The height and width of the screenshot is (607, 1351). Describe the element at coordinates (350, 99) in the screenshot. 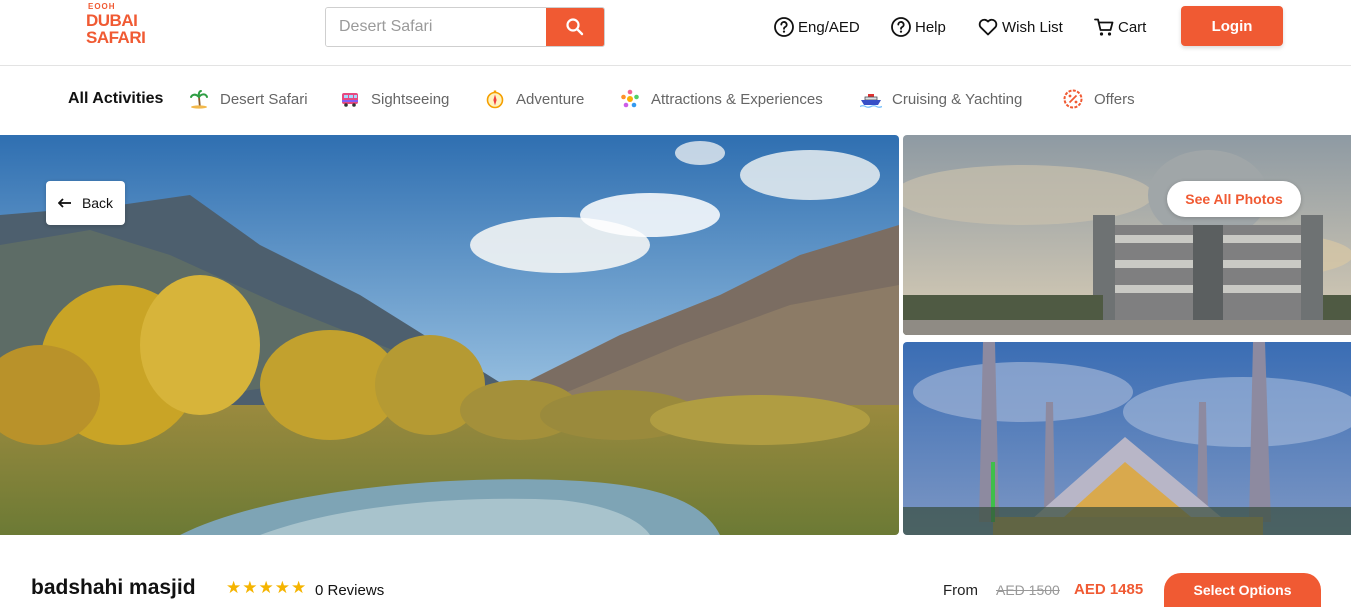

I see `bus-icon` at that location.